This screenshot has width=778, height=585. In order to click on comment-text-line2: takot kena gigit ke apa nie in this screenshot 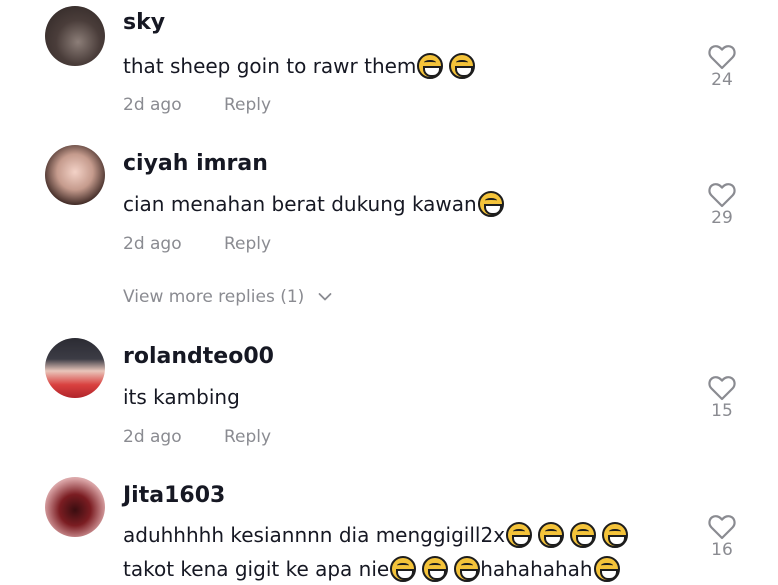, I will do `click(256, 569)`.